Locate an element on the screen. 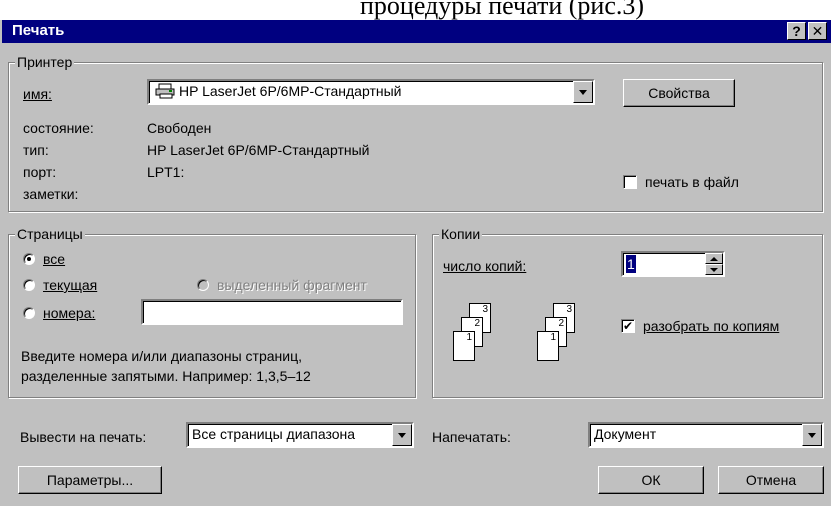  help-icon: ? is located at coordinates (796, 31).